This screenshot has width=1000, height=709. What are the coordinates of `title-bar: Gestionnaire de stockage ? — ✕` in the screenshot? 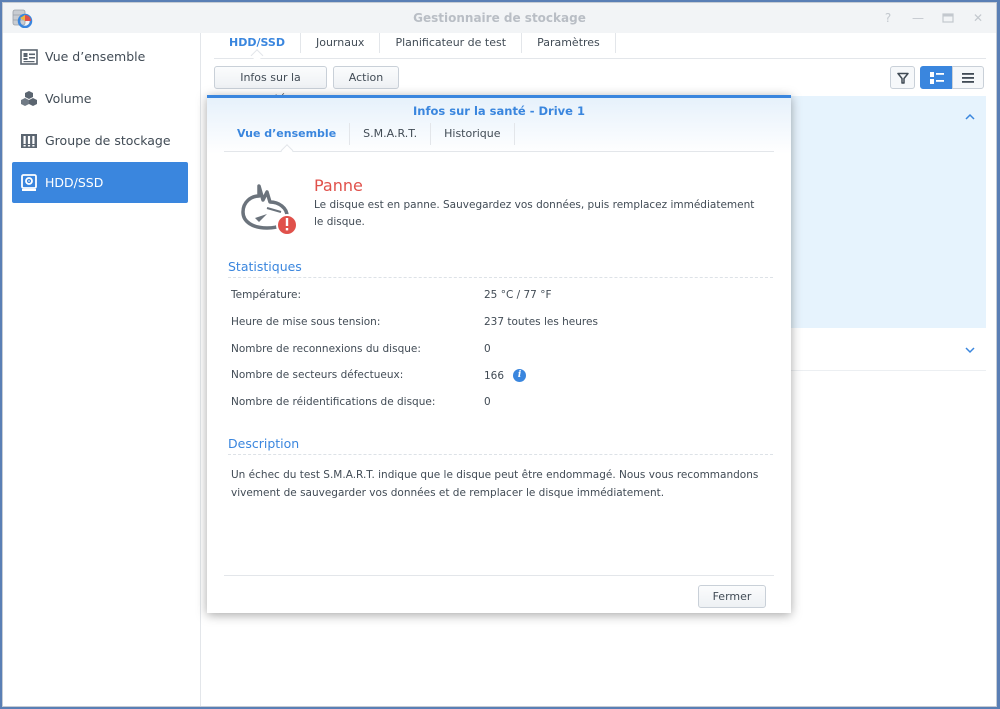 It's located at (499, 18).